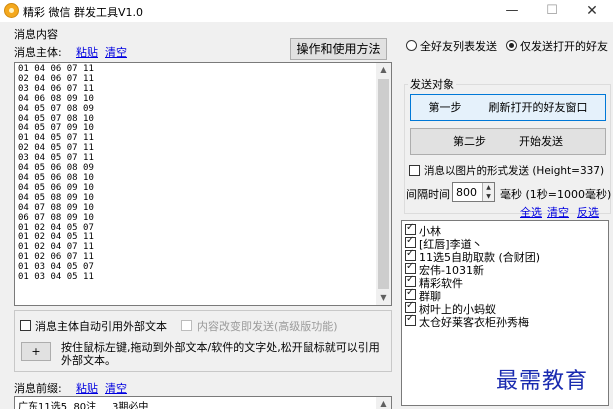 The width and height of the screenshot is (613, 409). Describe the element at coordinates (511, 45) in the screenshot. I see `send-open-radio` at that location.